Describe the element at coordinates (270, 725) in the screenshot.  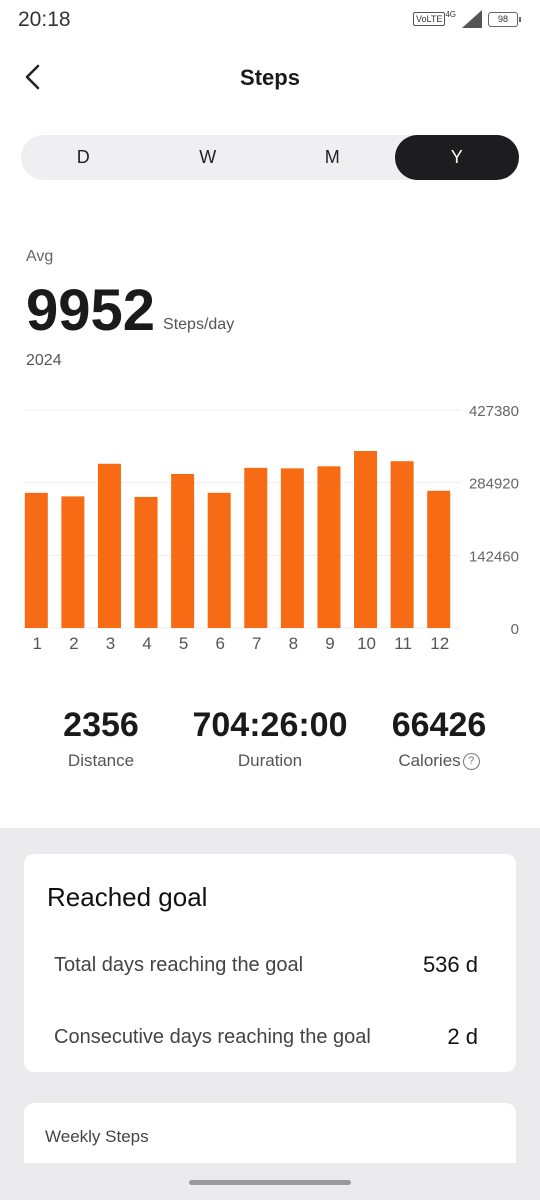
I see `duration-value: 704:26:00` at that location.